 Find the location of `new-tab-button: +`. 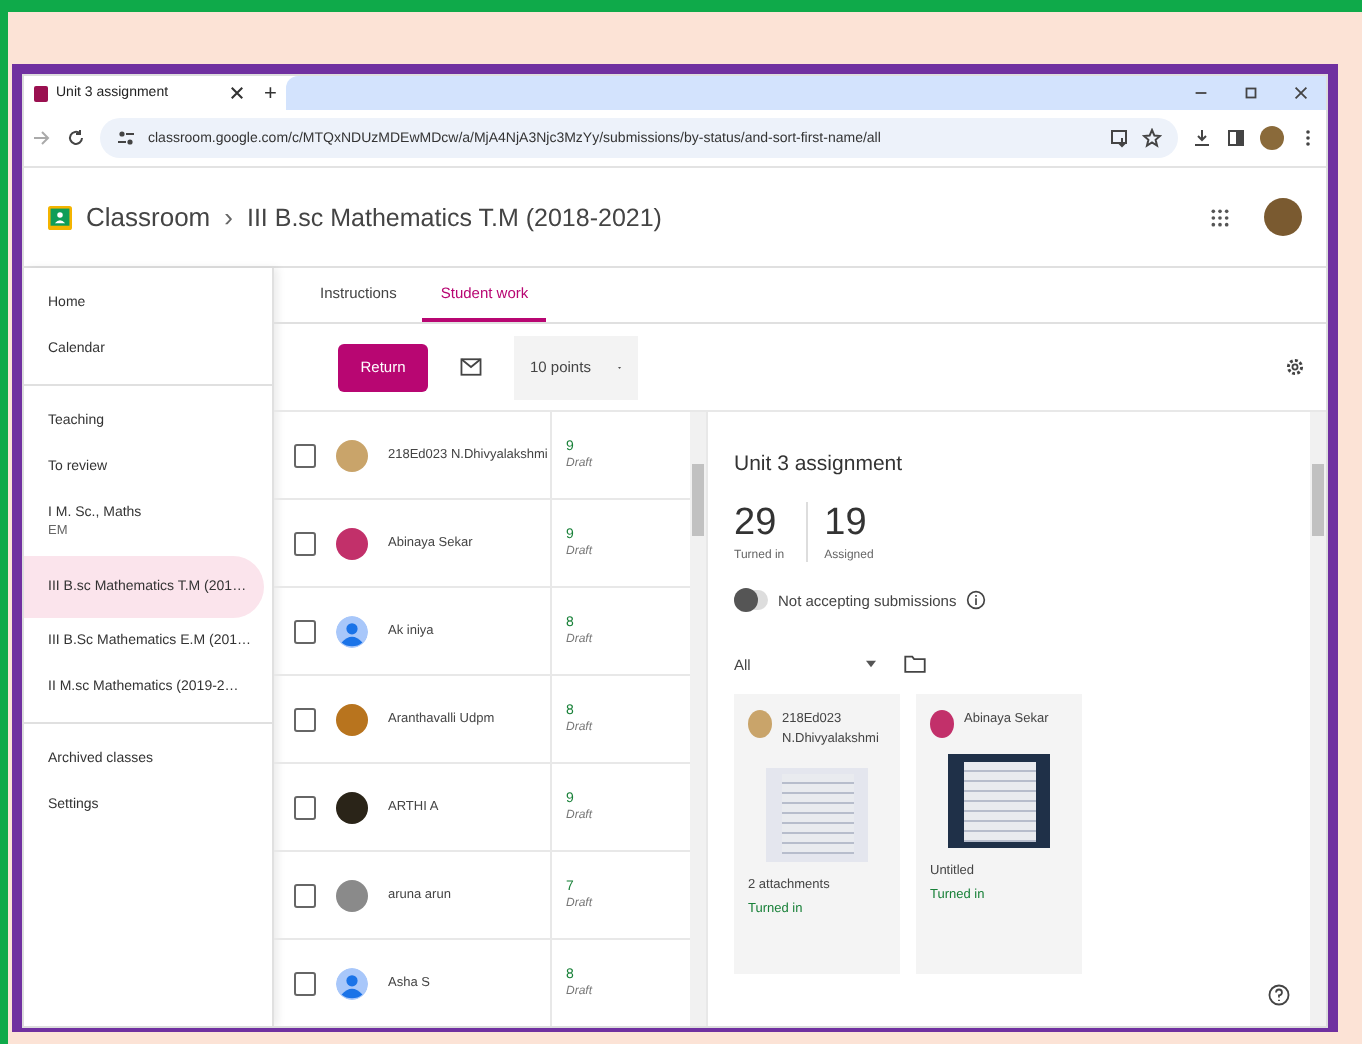

new-tab-button: + is located at coordinates (270, 94).